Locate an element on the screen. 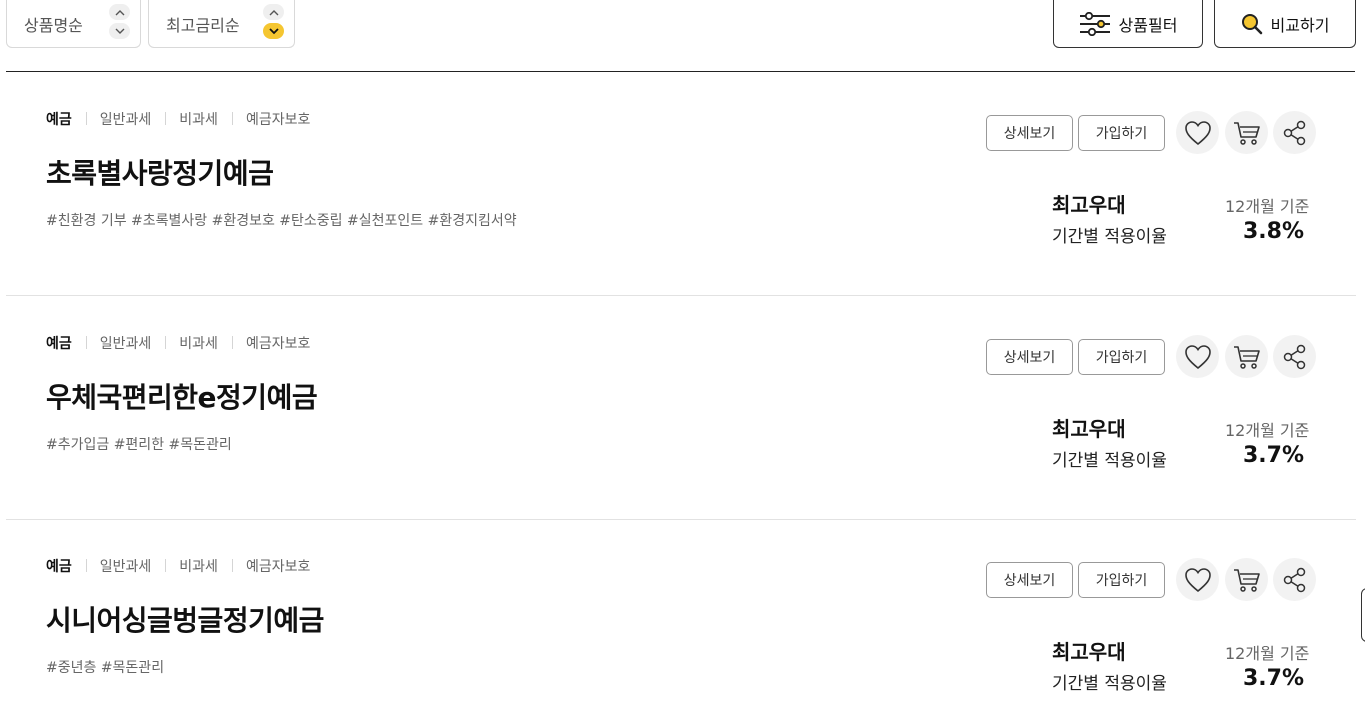 This screenshot has width=1365, height=717. product-hashtags: #추가입금 #편리한 #목돈관리 is located at coordinates (139, 445).